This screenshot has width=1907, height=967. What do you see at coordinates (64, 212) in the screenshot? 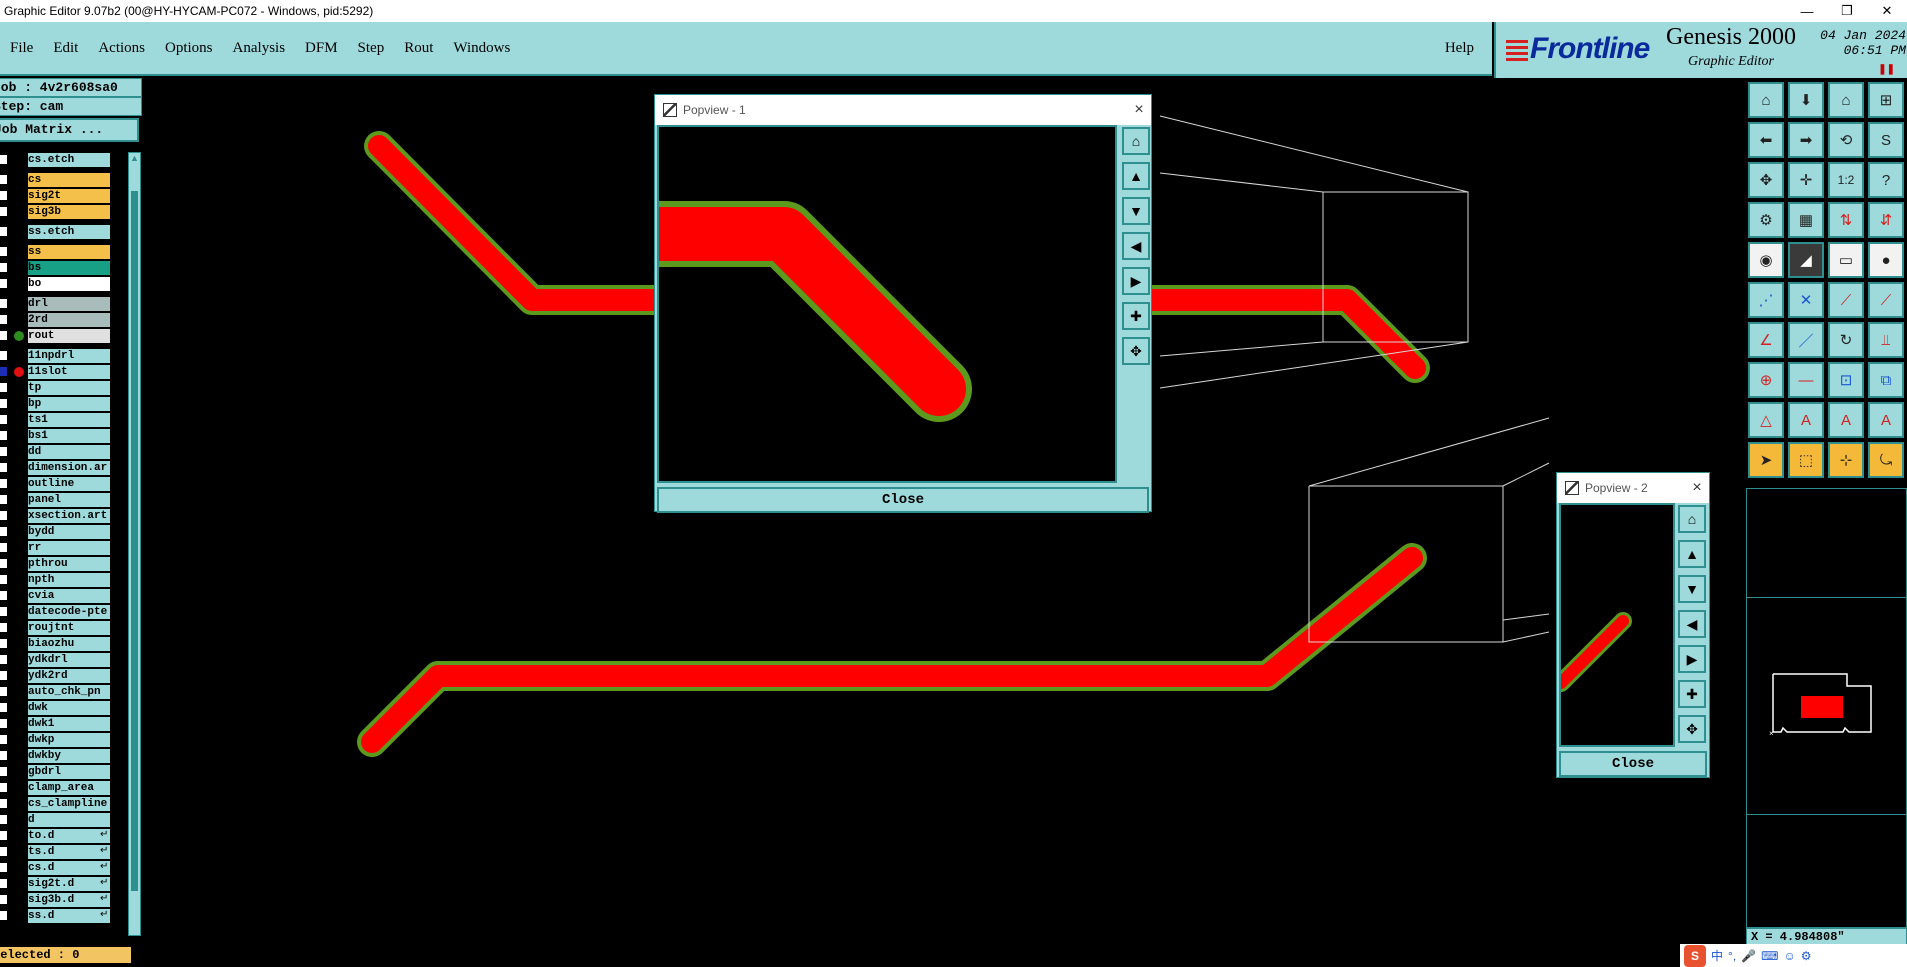
I see `layer-row: sig3b` at bounding box center [64, 212].